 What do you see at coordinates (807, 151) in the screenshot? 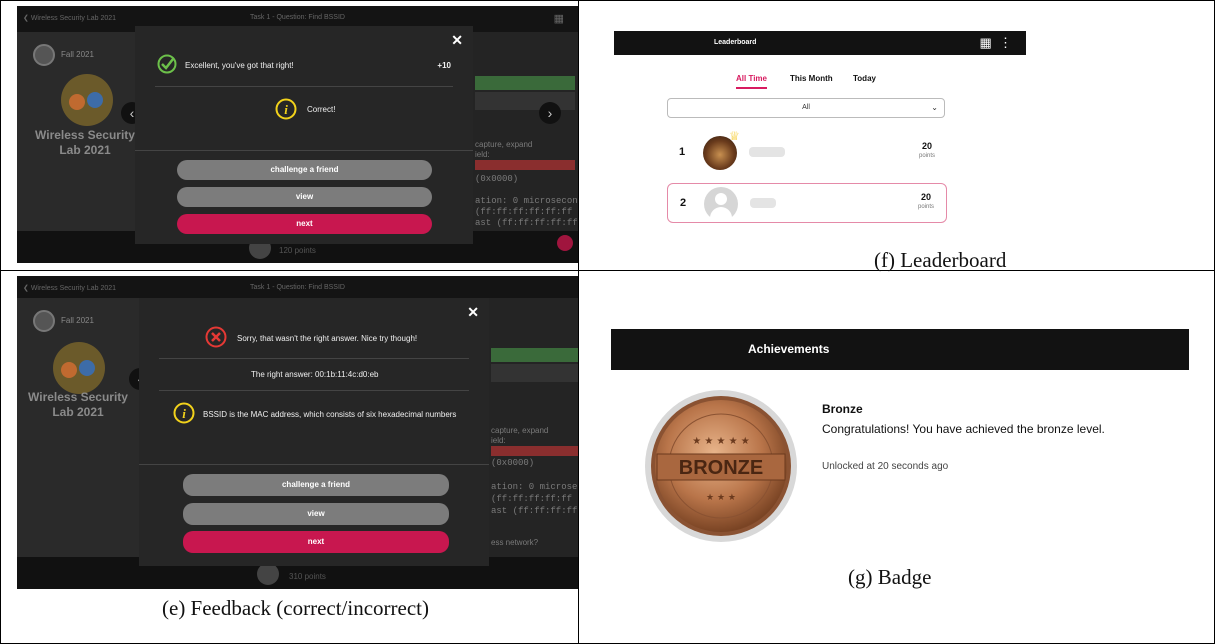
I see `leaderboard-row: 1 ♕ 20 points` at bounding box center [807, 151].